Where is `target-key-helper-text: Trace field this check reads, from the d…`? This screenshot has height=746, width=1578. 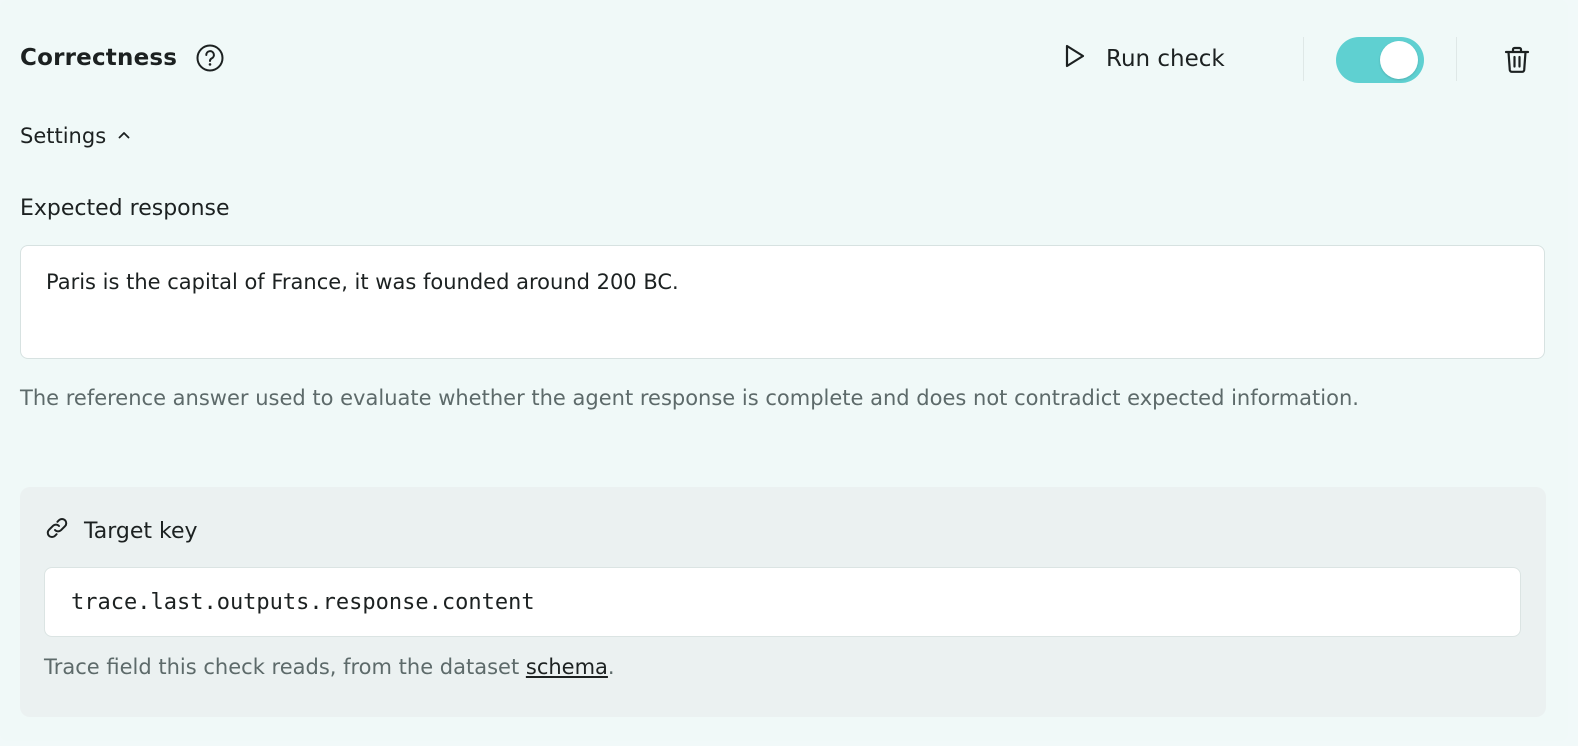
target-key-helper-text: Trace field this check reads, from the d… is located at coordinates (285, 667).